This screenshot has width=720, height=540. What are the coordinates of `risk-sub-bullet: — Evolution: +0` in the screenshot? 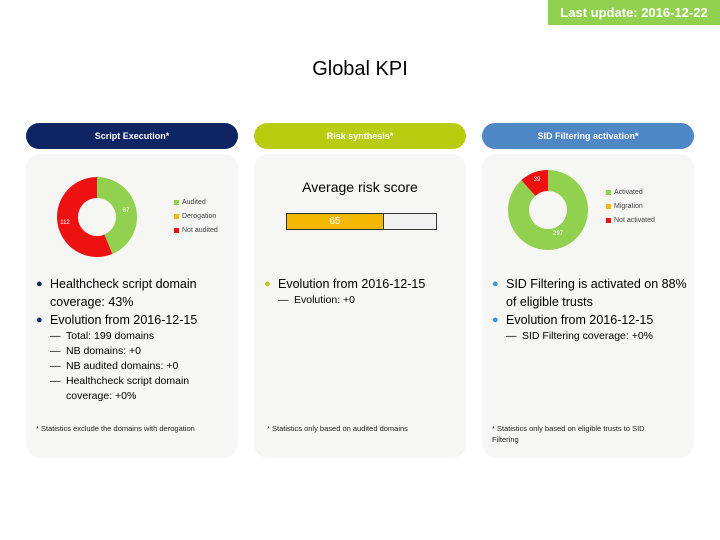 It's located at (361, 300).